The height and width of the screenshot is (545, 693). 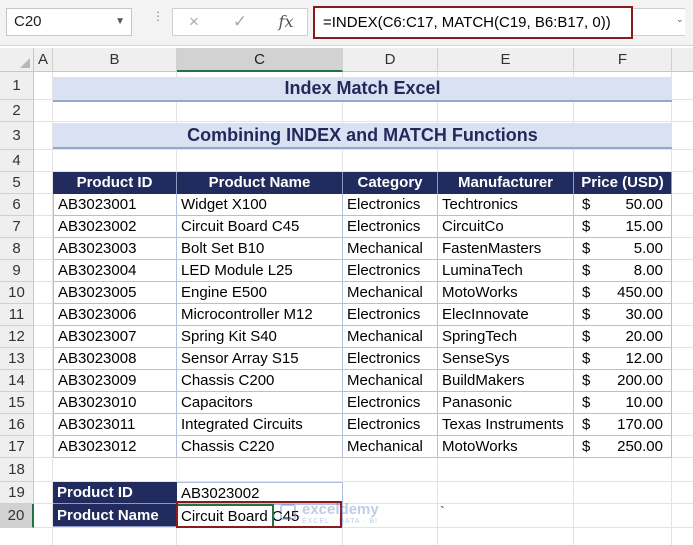 What do you see at coordinates (120, 22) in the screenshot?
I see `chevron-down-icon: ▼` at bounding box center [120, 22].